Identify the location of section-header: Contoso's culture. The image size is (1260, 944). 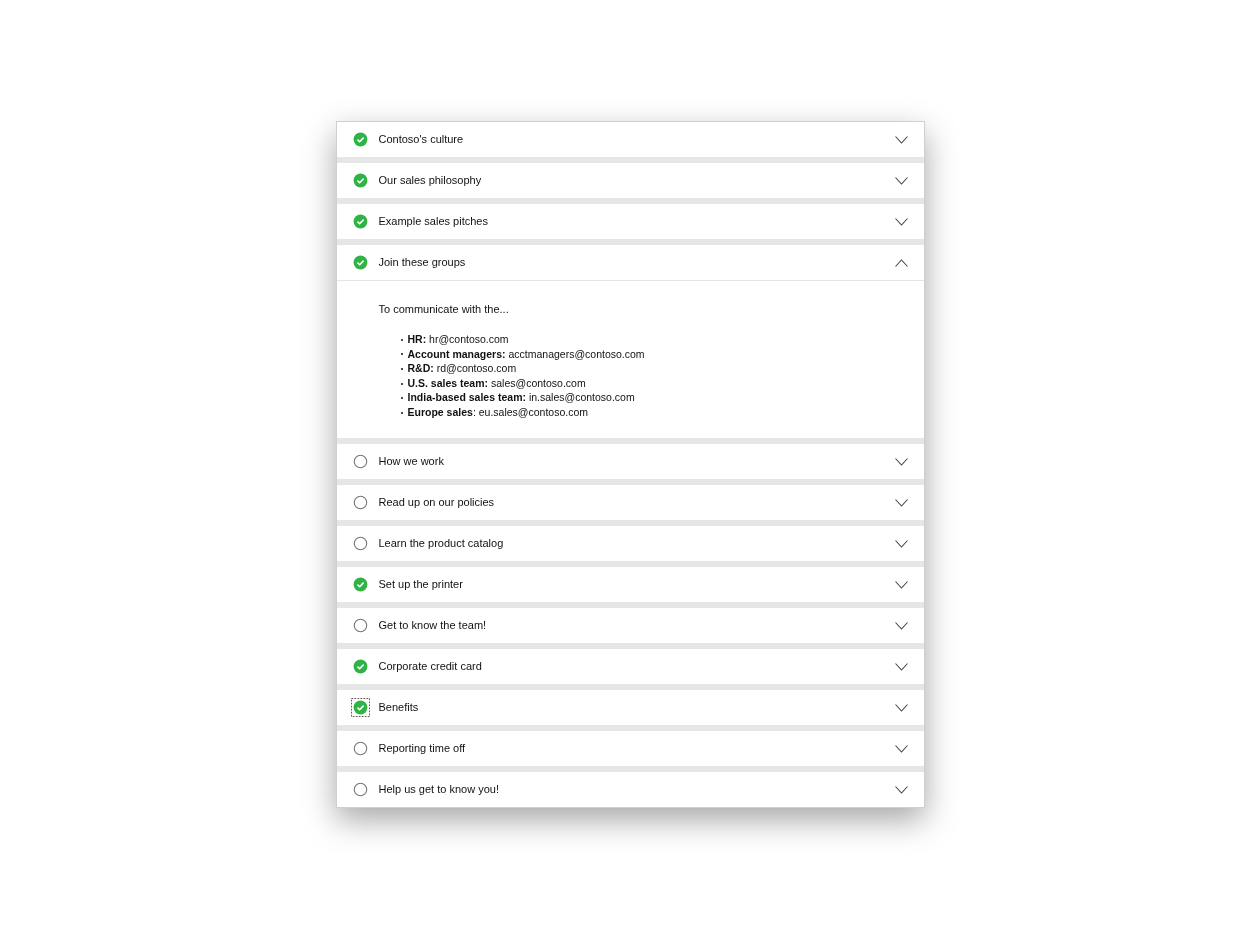
(630, 139).